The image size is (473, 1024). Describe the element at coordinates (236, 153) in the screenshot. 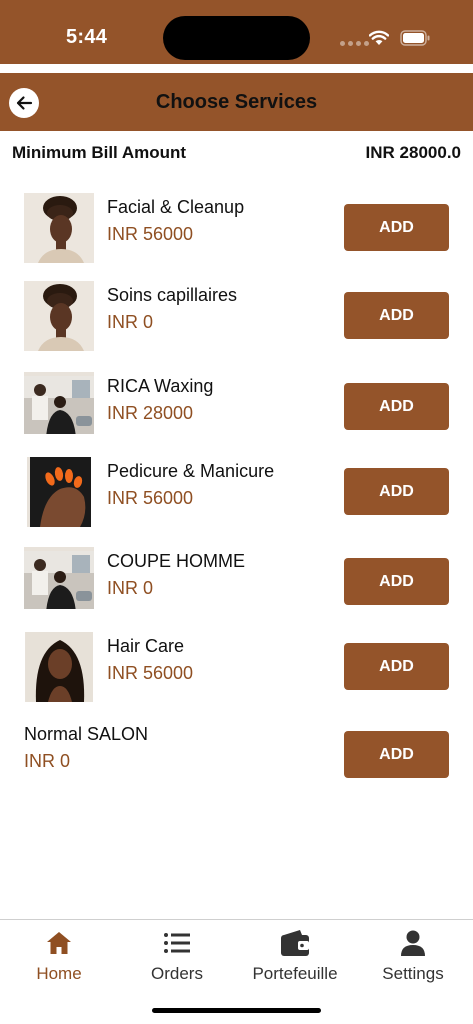

I see `minimum-bill-row: Minimum Bill Amount INR 28000.0` at that location.